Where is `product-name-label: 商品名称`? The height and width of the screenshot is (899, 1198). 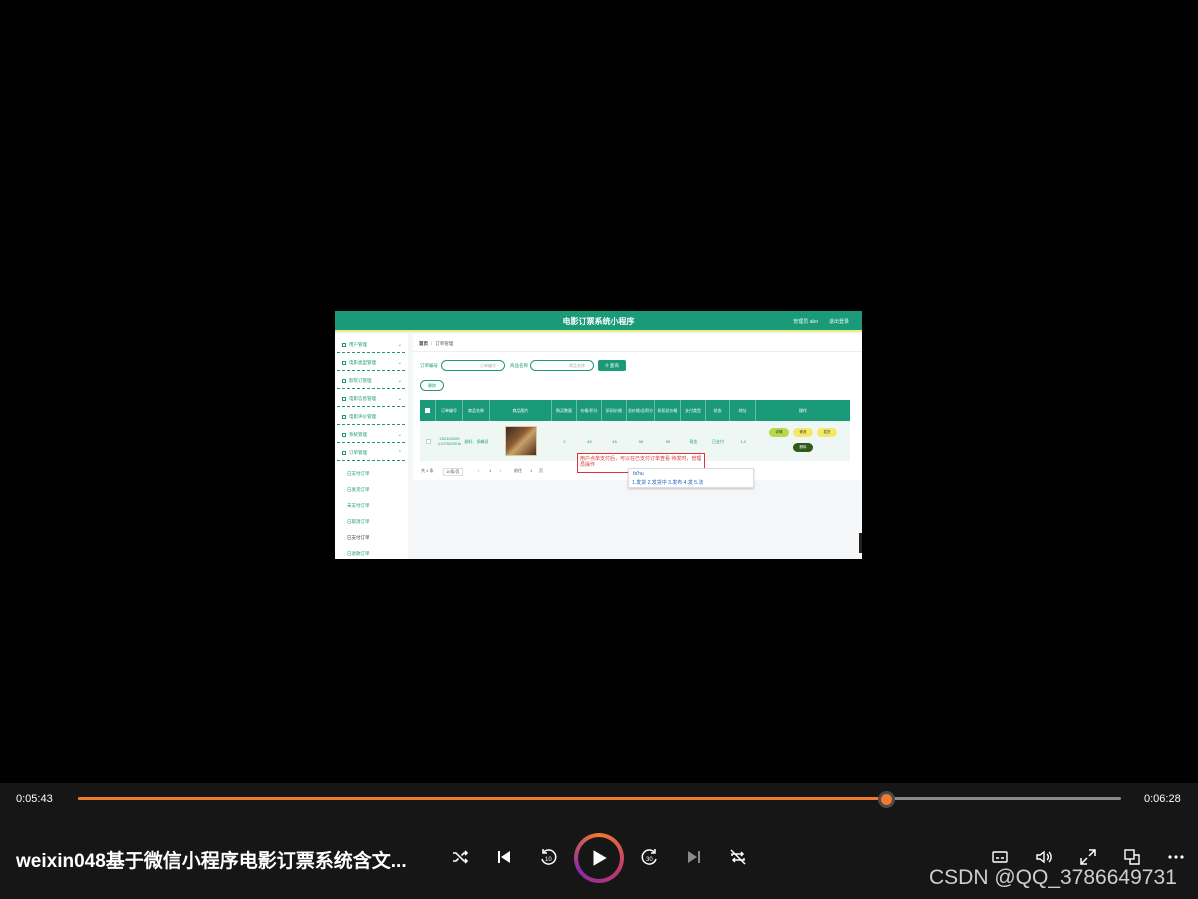
product-name-label: 商品名称 is located at coordinates (519, 365).